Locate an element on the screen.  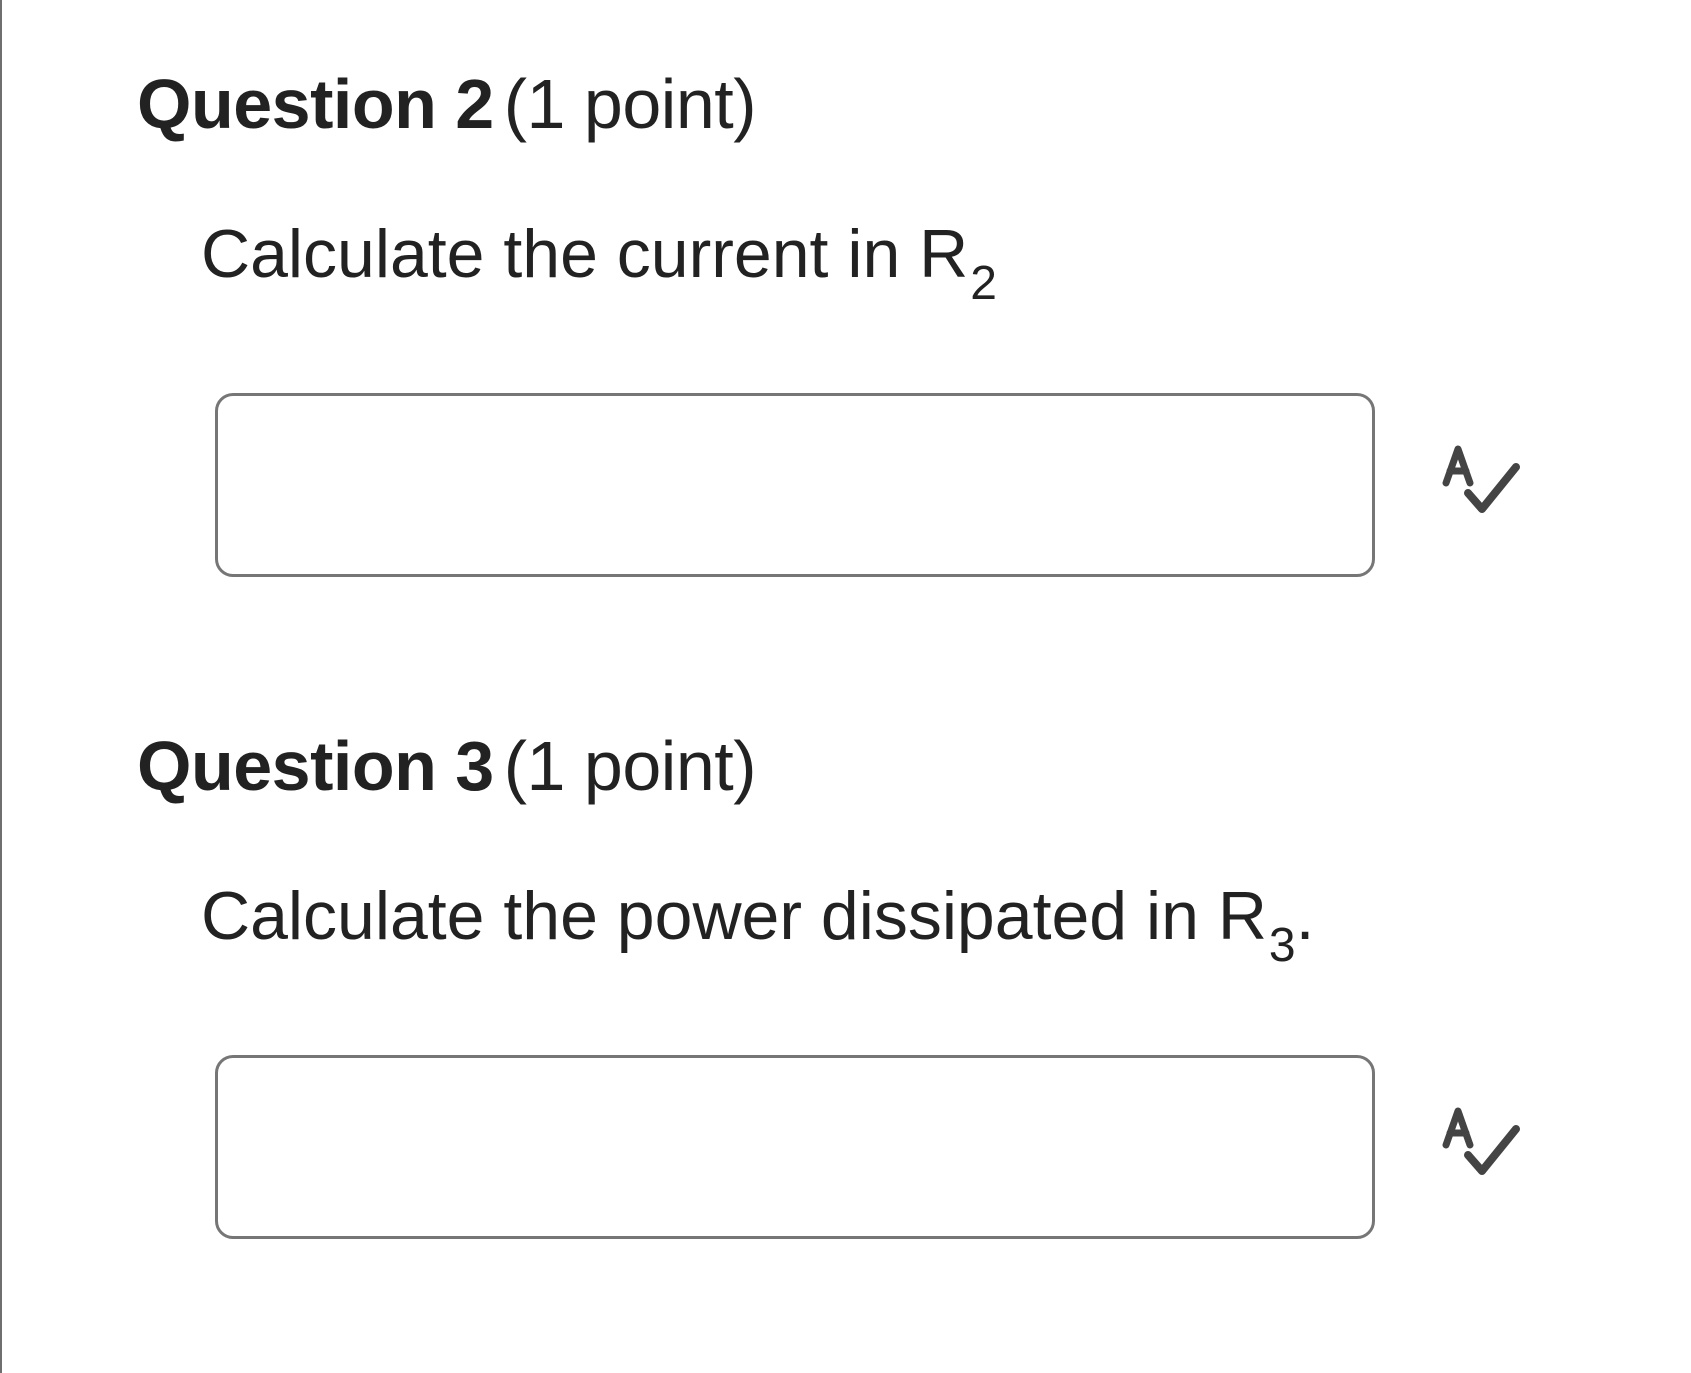
prompt-subscript: 2 is located at coordinates (983, 283).